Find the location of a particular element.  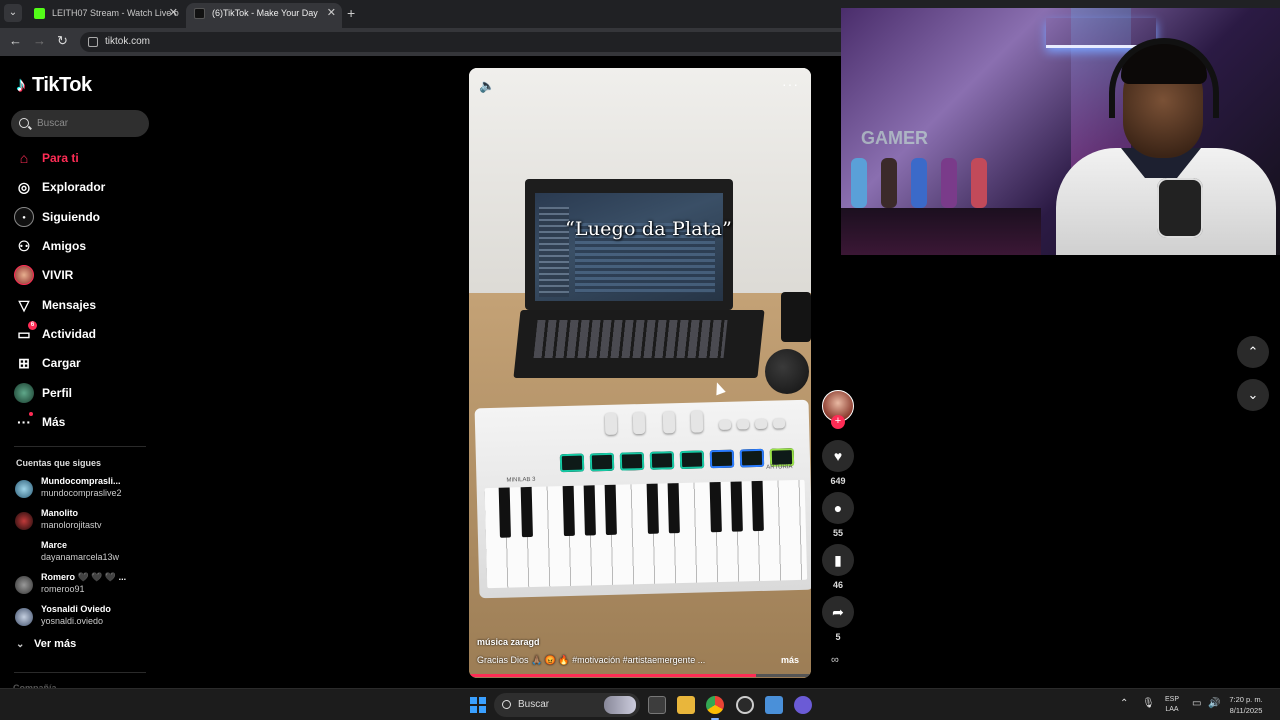

nav-label: Actividad is located at coordinates (69, 334).